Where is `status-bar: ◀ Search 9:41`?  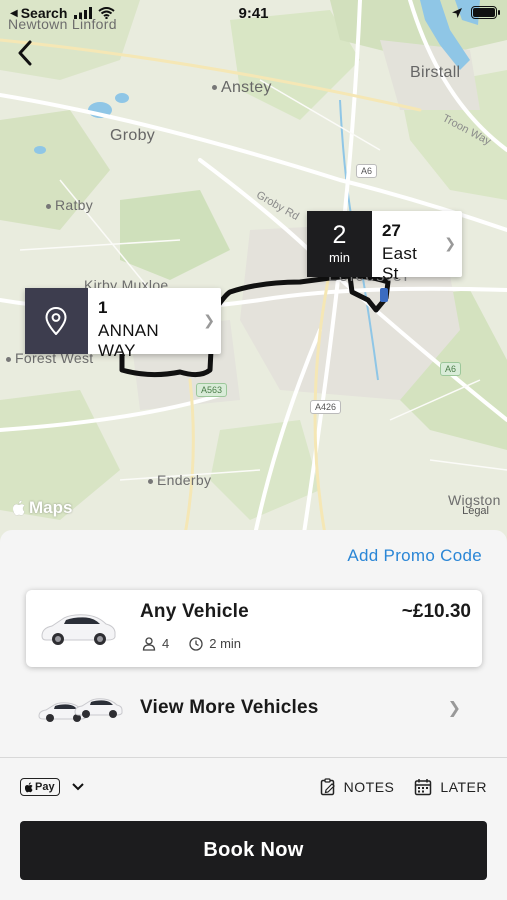
status-bar: ◀ Search 9:41 is located at coordinates (253, 14).